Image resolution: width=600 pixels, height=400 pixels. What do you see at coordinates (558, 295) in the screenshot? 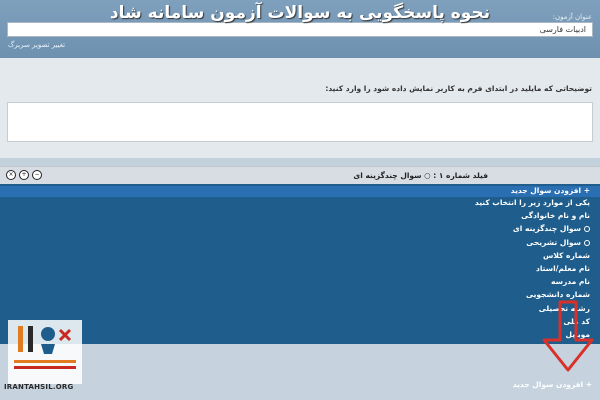
I see `menu-item-label: شماره دانشجویی` at bounding box center [558, 295].